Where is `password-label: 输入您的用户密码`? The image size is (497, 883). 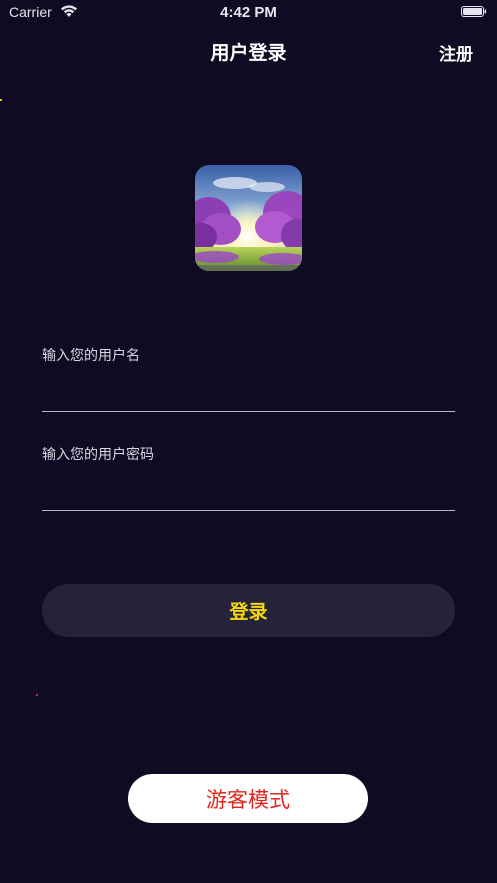
password-label: 输入您的用户密码 is located at coordinates (98, 455).